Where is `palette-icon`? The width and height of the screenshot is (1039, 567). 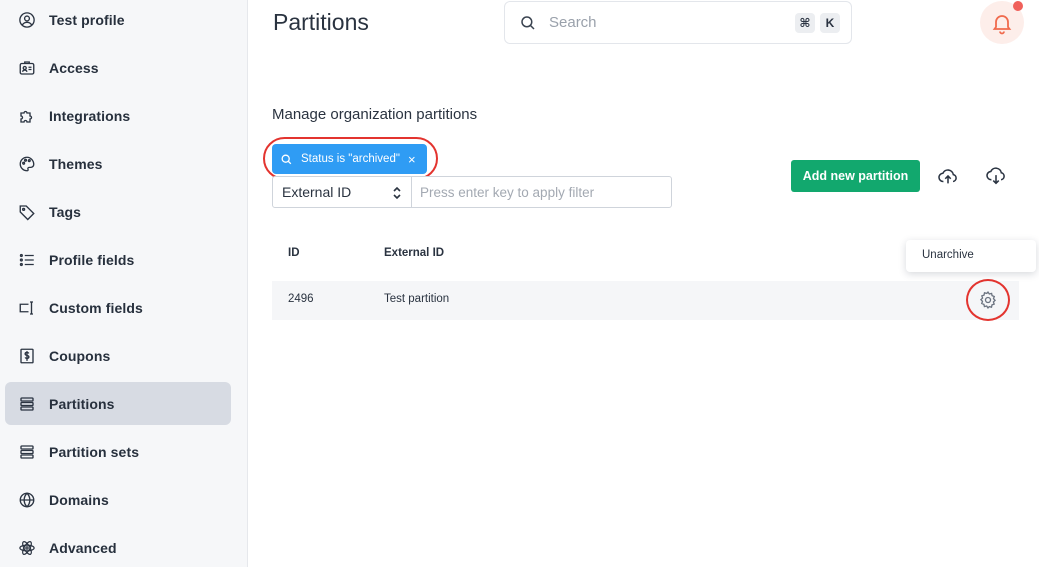 palette-icon is located at coordinates (27, 164).